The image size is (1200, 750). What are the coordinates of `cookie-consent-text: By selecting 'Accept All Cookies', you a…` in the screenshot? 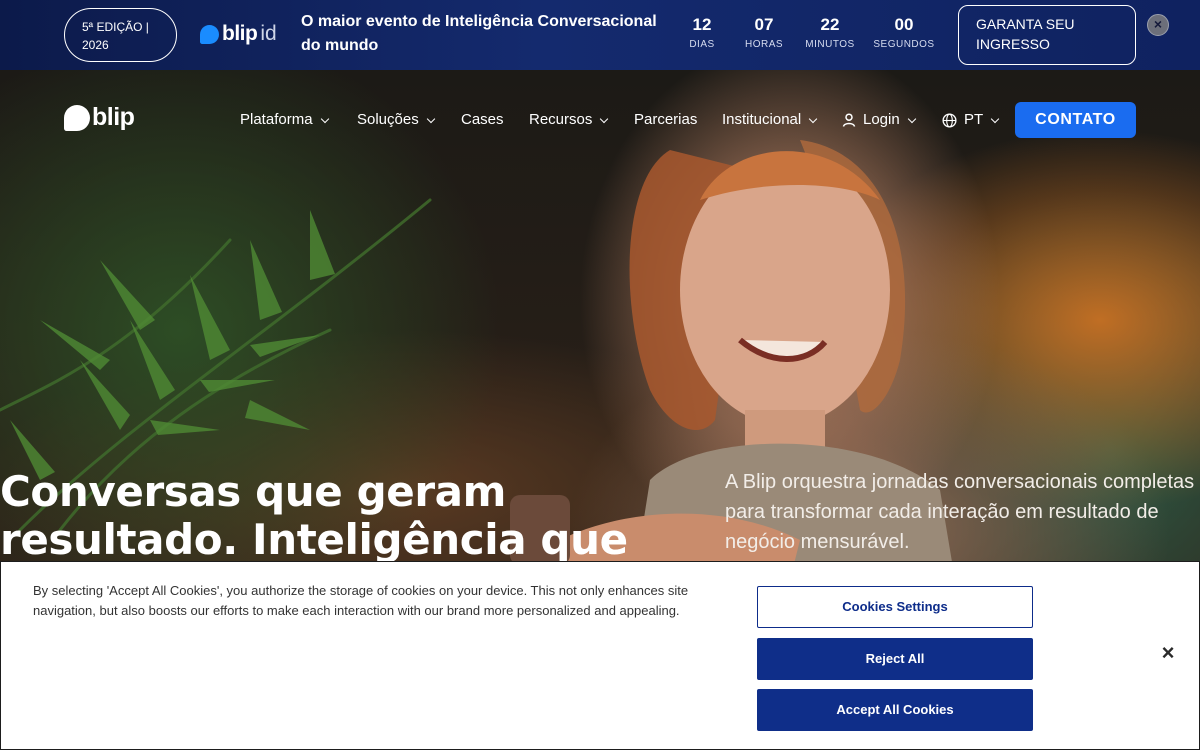 It's located at (361, 600).